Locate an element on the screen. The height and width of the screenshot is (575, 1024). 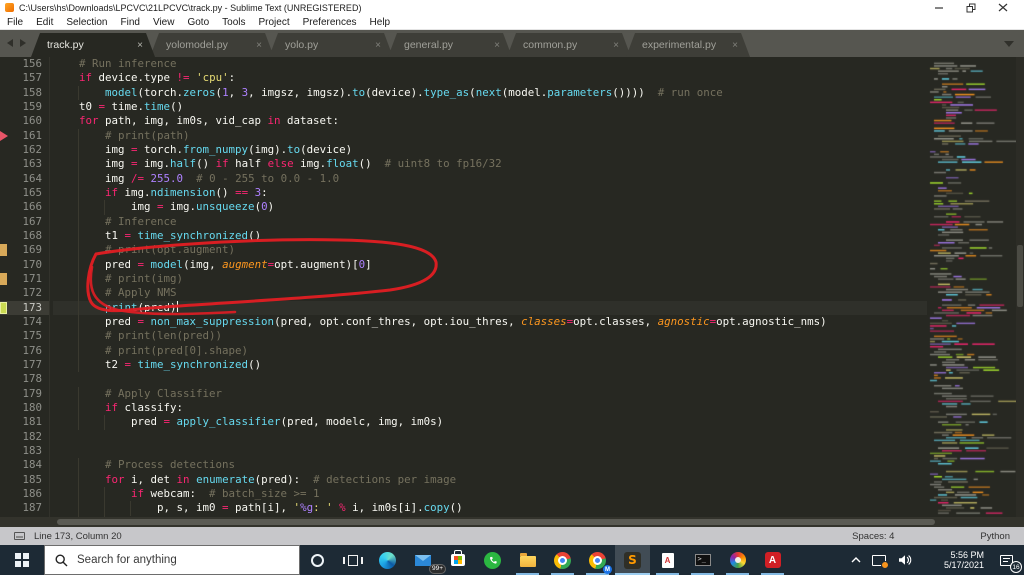
taskbar-task-view-button is located at coordinates (352, 560).